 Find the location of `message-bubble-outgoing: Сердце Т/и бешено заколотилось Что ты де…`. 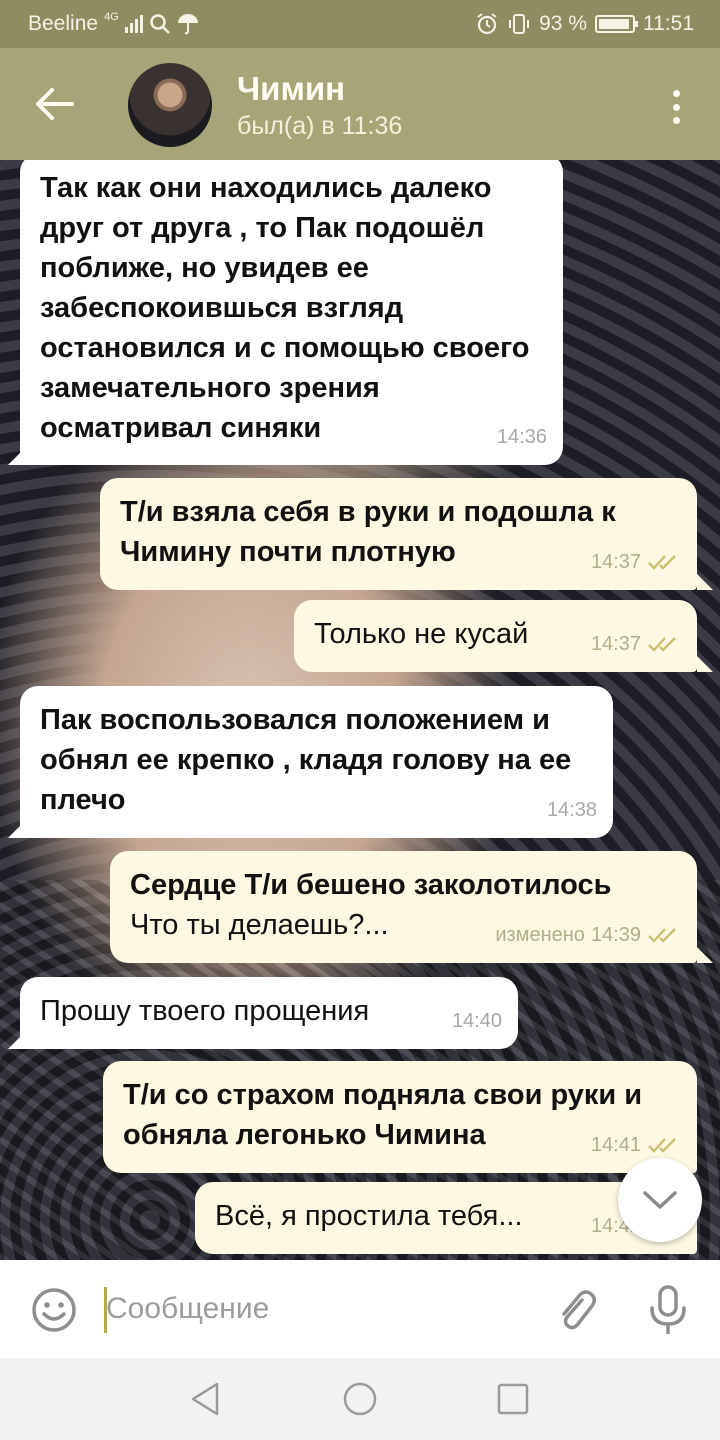

message-bubble-outgoing: Сердце Т/и бешено заколотилось Что ты де… is located at coordinates (403, 907).